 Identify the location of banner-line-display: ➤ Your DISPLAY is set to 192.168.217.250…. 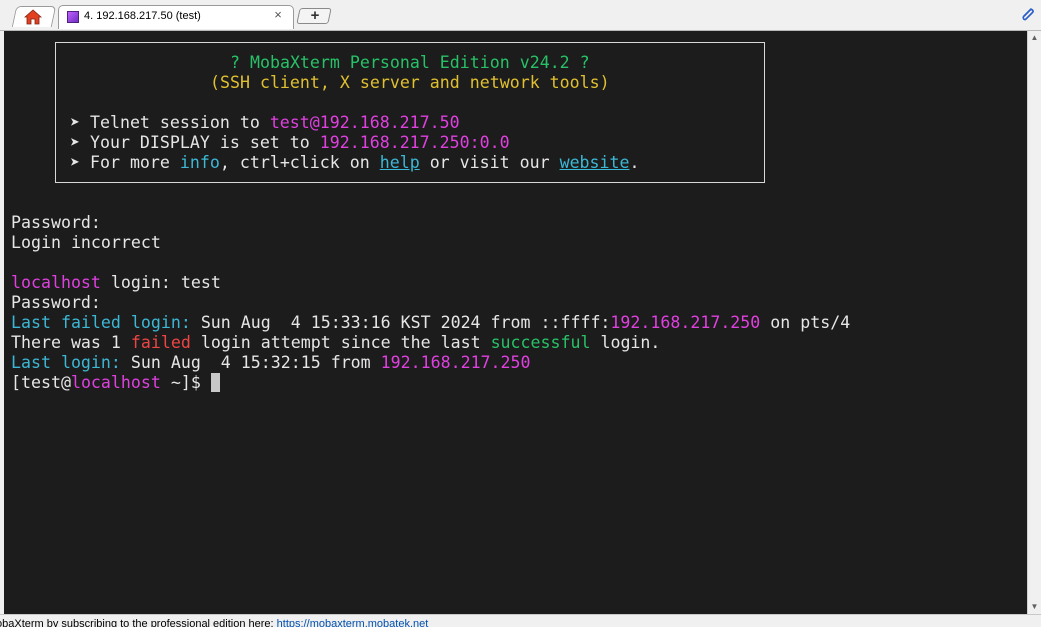
(290, 143).